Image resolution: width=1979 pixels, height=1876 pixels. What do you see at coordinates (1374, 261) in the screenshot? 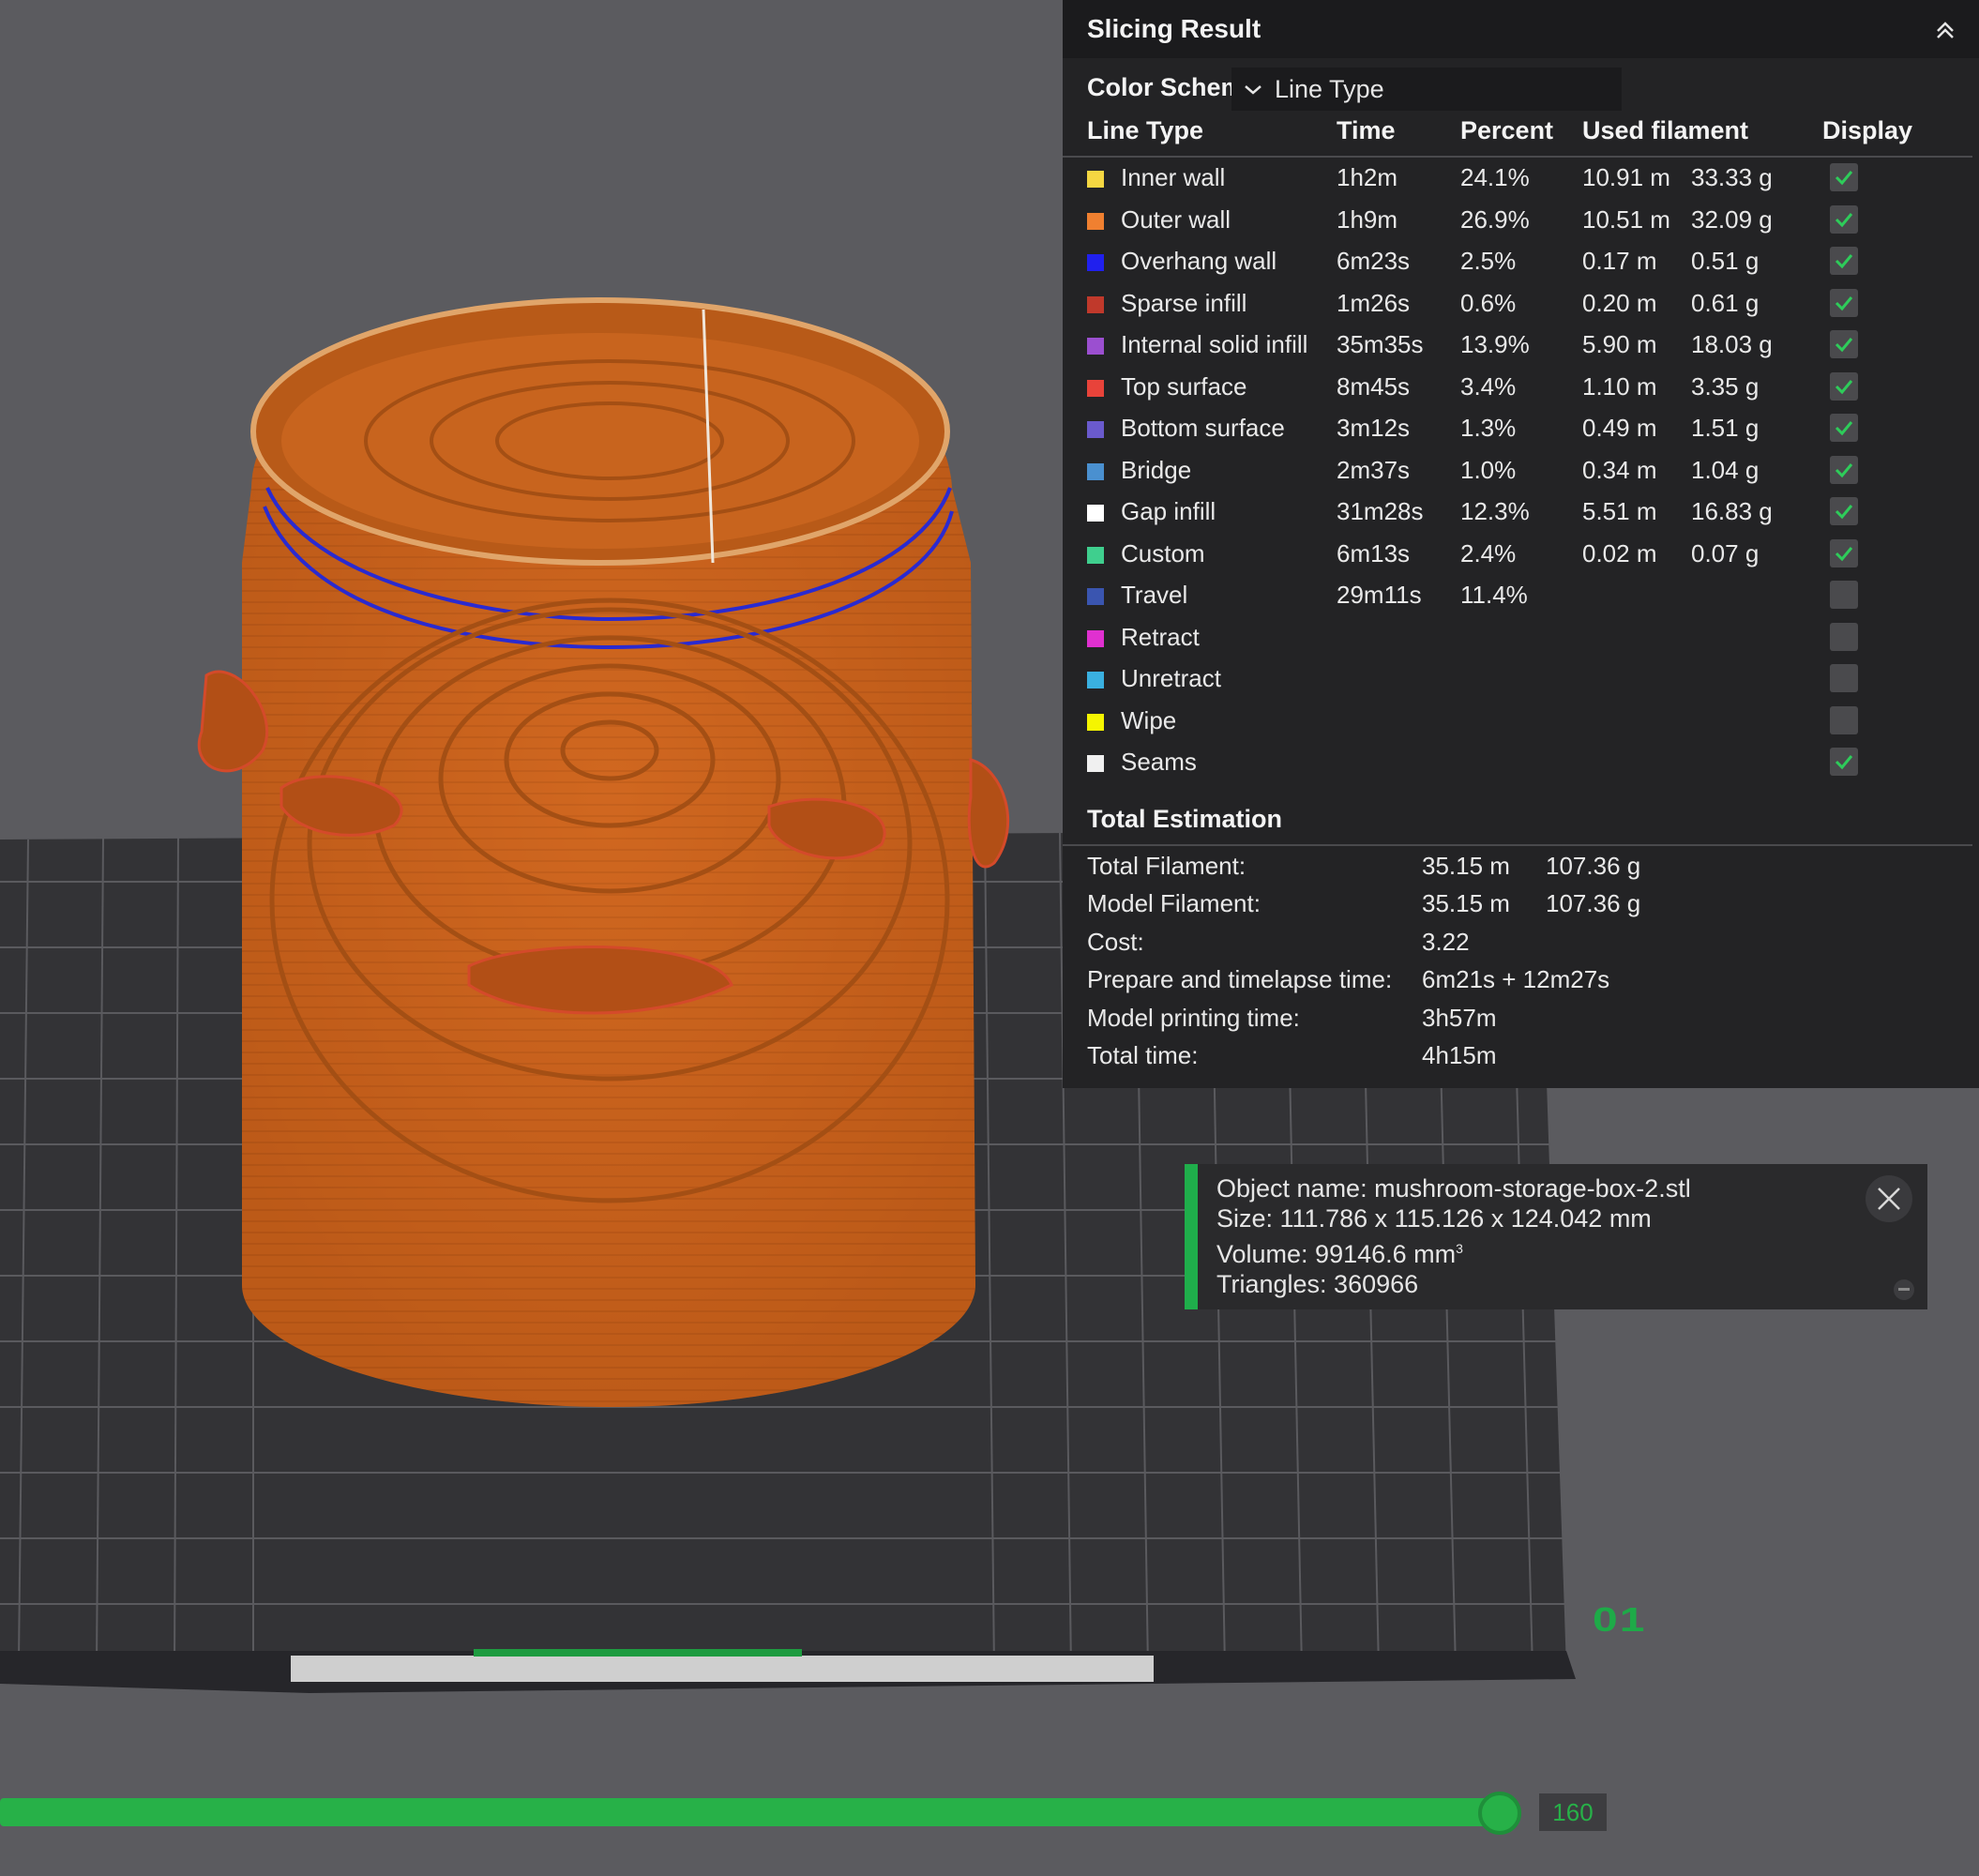
I see `time-value: 6m23s` at bounding box center [1374, 261].